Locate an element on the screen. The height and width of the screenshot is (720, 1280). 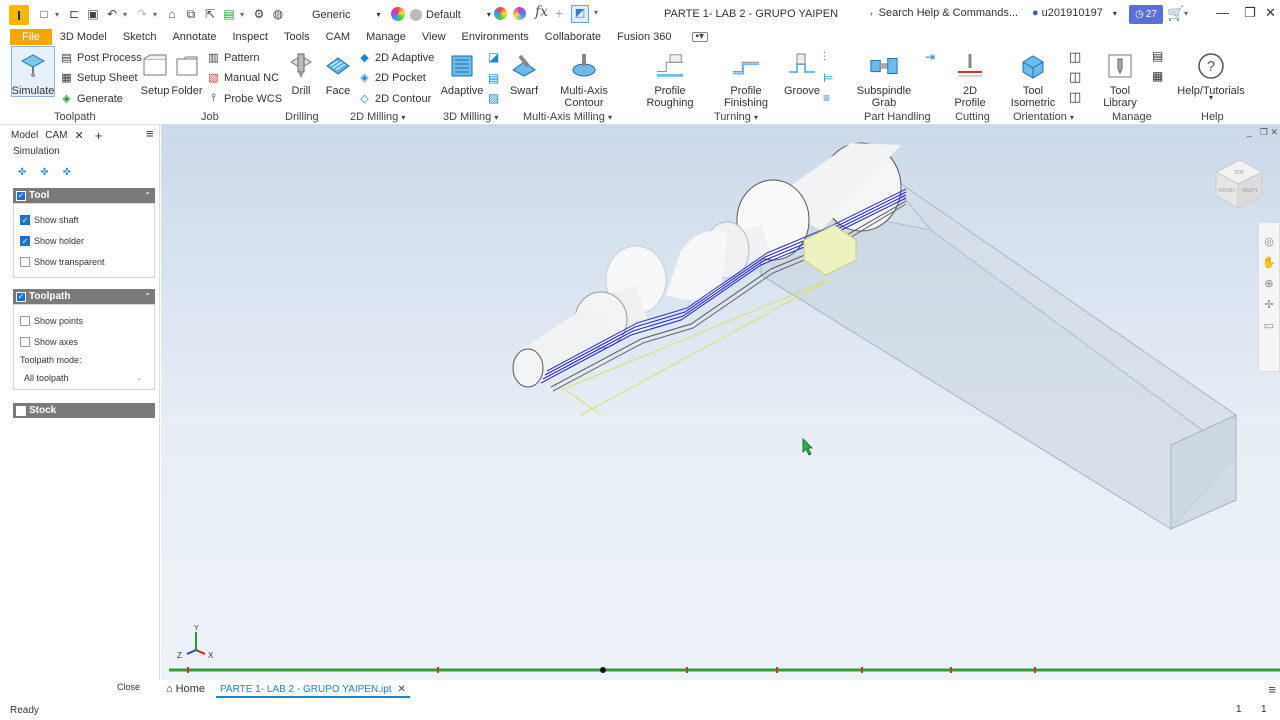
notifications-badge: ◷ 27 is located at coordinates (1146, 14).